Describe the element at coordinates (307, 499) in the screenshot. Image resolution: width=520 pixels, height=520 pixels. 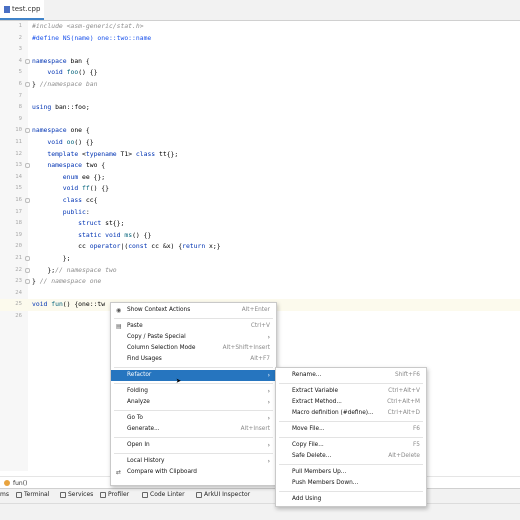
I see `menu-item-label: Add Using` at that location.